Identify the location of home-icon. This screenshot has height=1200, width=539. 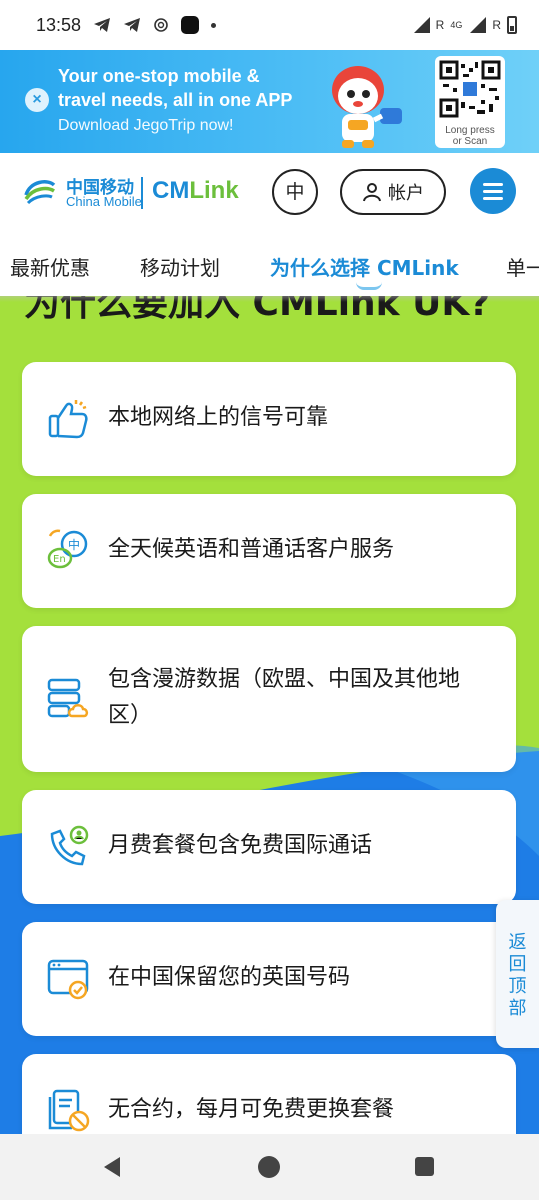
(269, 1167).